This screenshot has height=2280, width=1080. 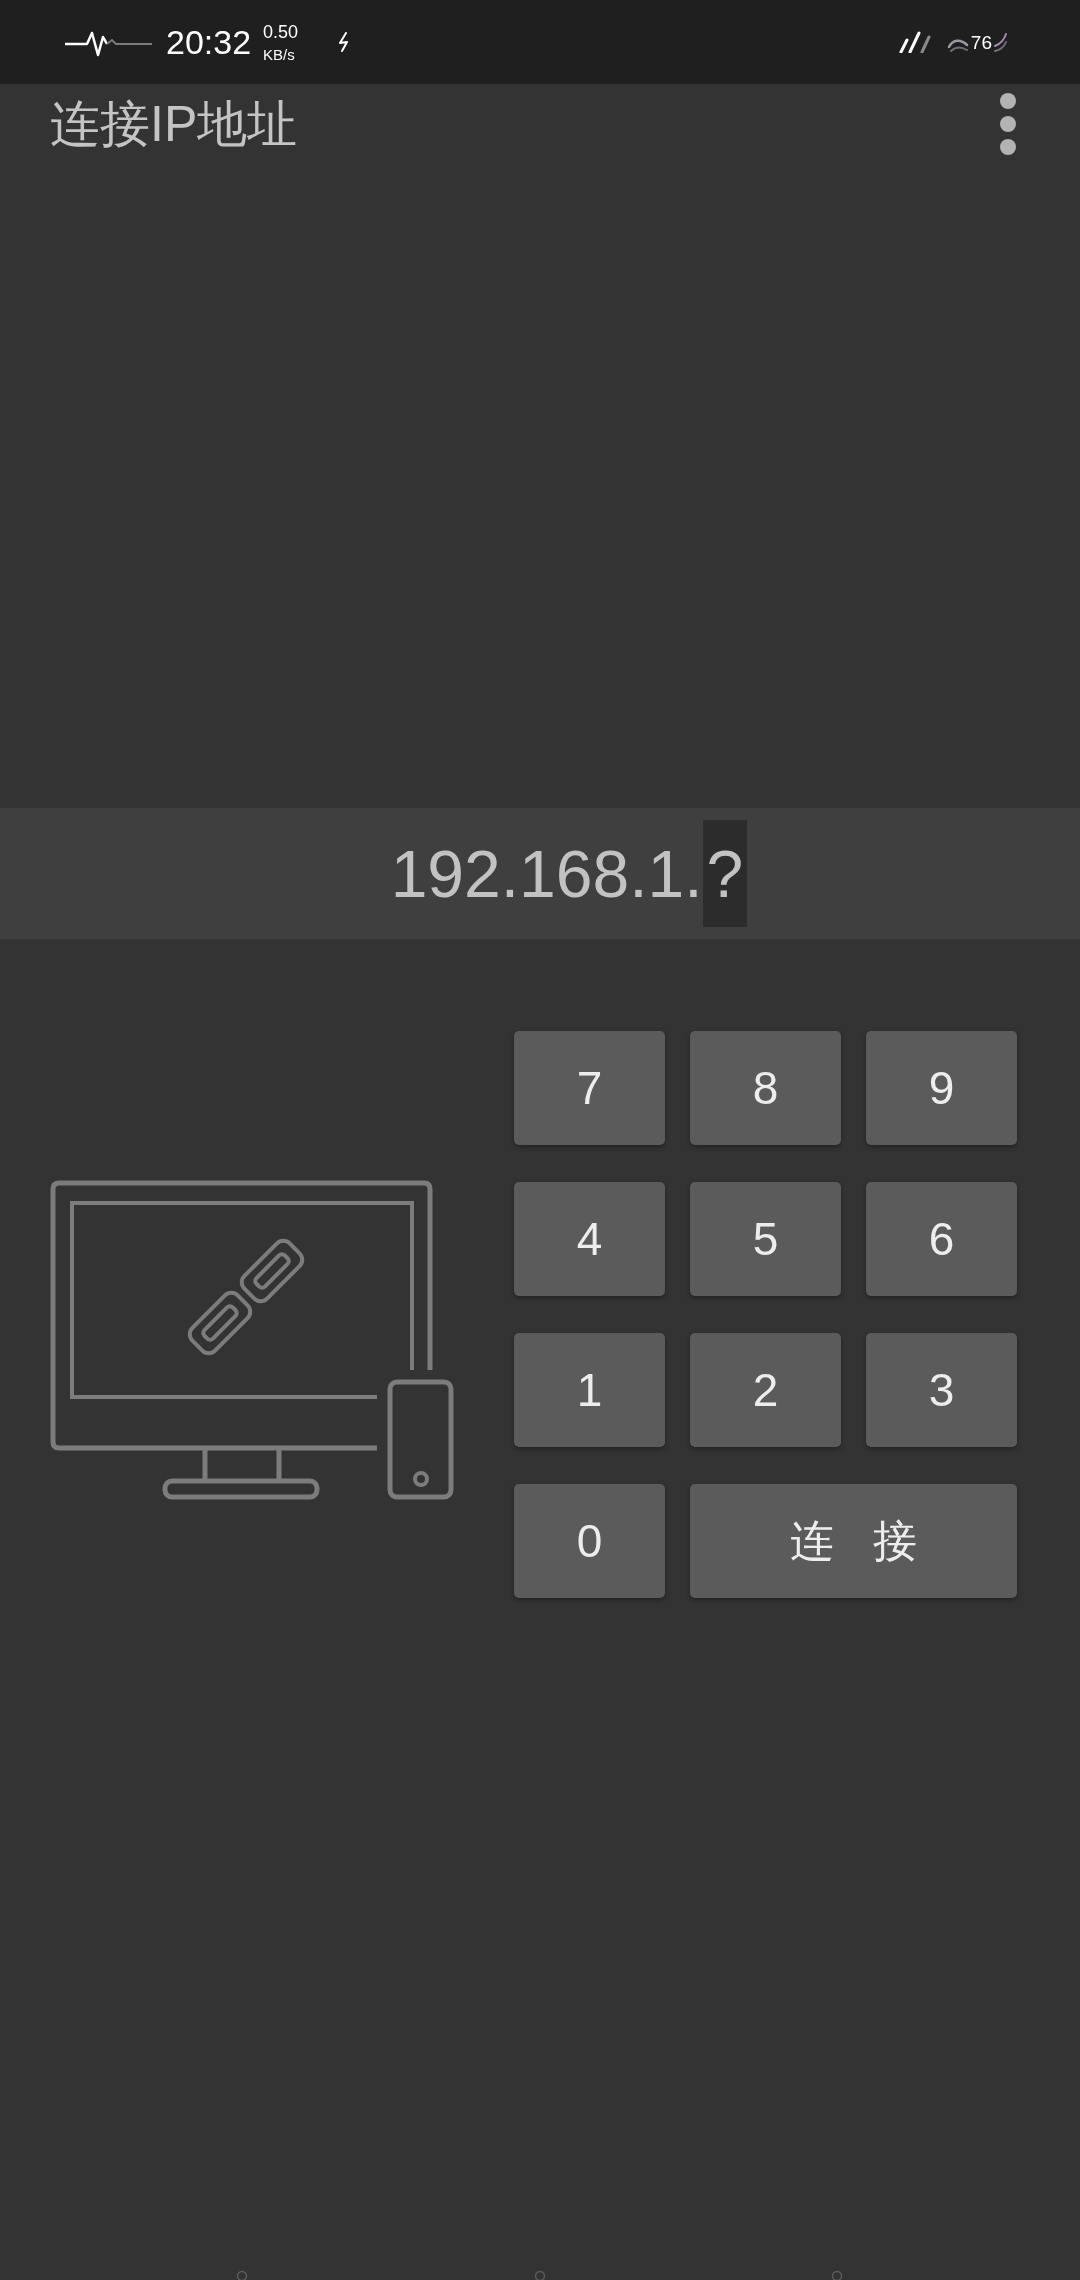 I want to click on signal-icon, so click(x=914, y=42).